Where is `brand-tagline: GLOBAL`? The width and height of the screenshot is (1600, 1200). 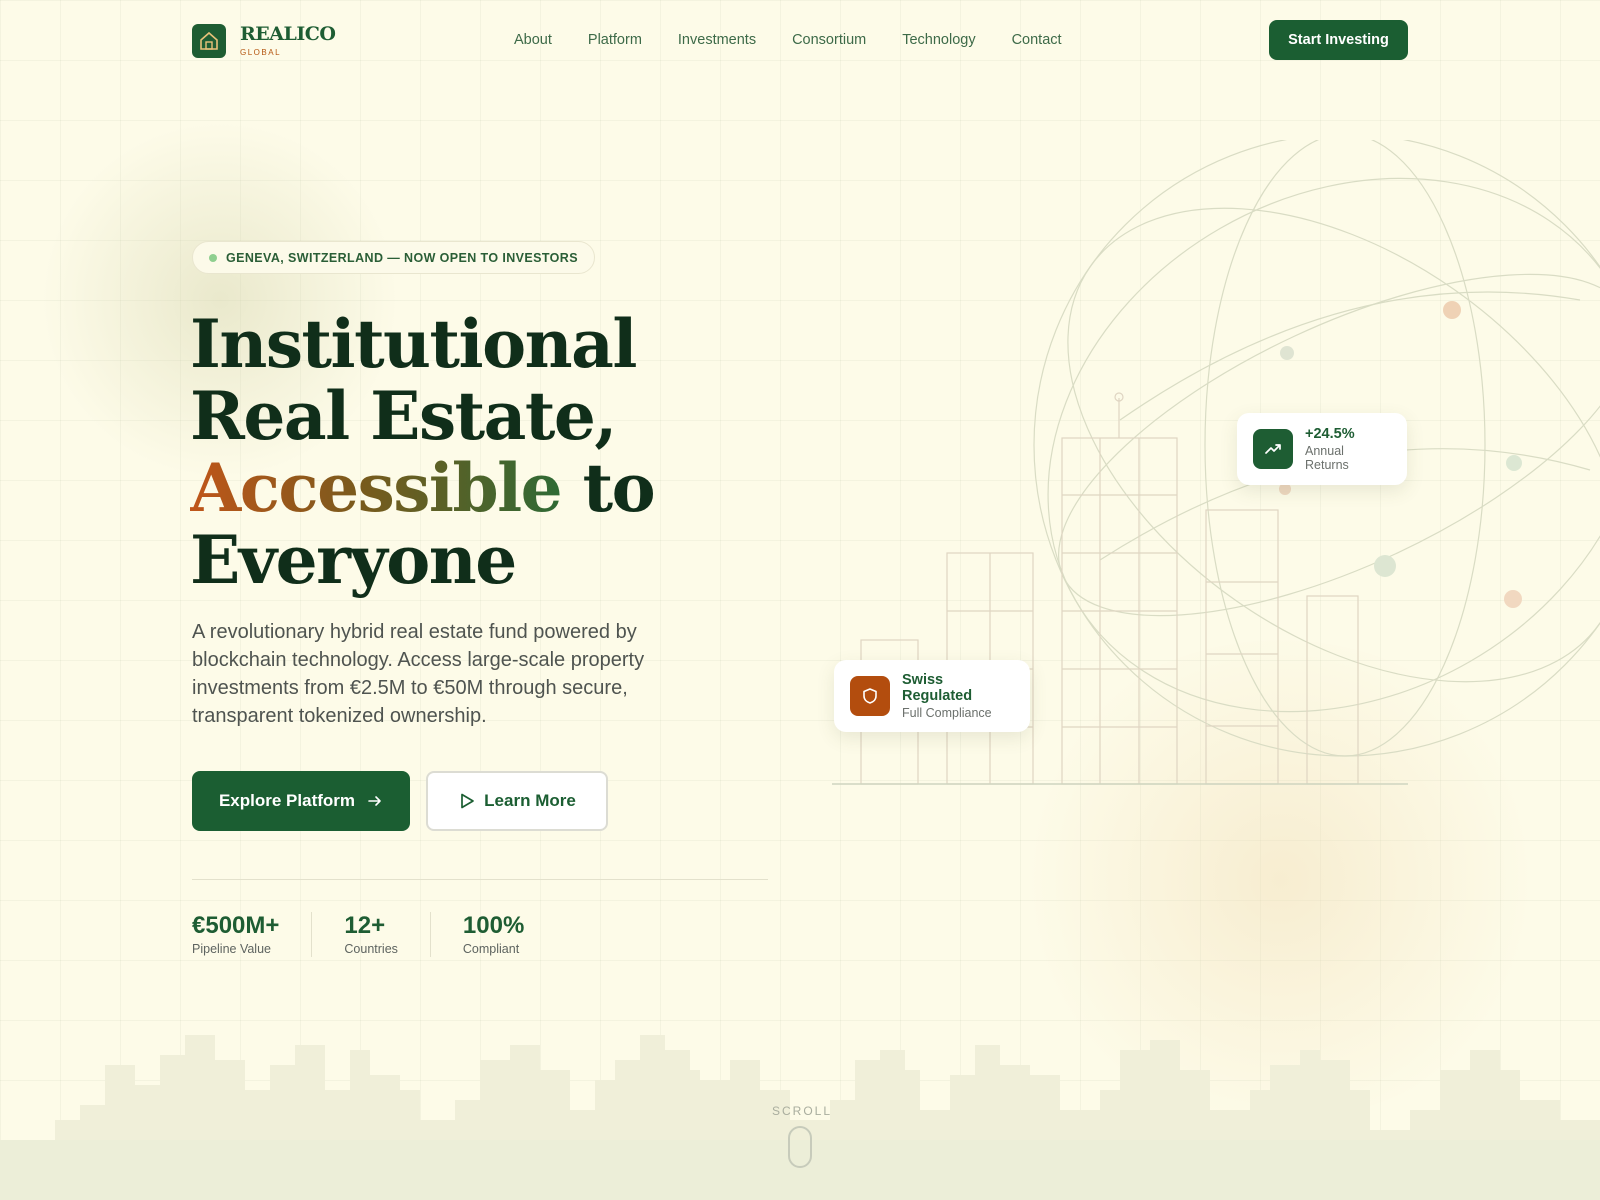
brand-tagline: GLOBAL is located at coordinates (261, 52).